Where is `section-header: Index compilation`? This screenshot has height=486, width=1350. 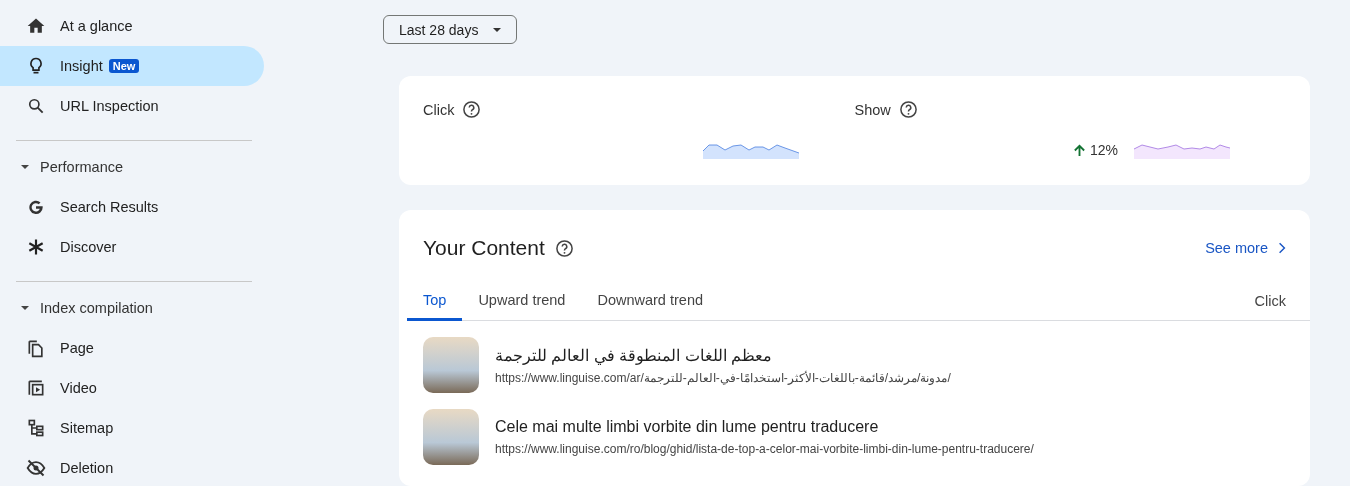 section-header: Index compilation is located at coordinates (132, 308).